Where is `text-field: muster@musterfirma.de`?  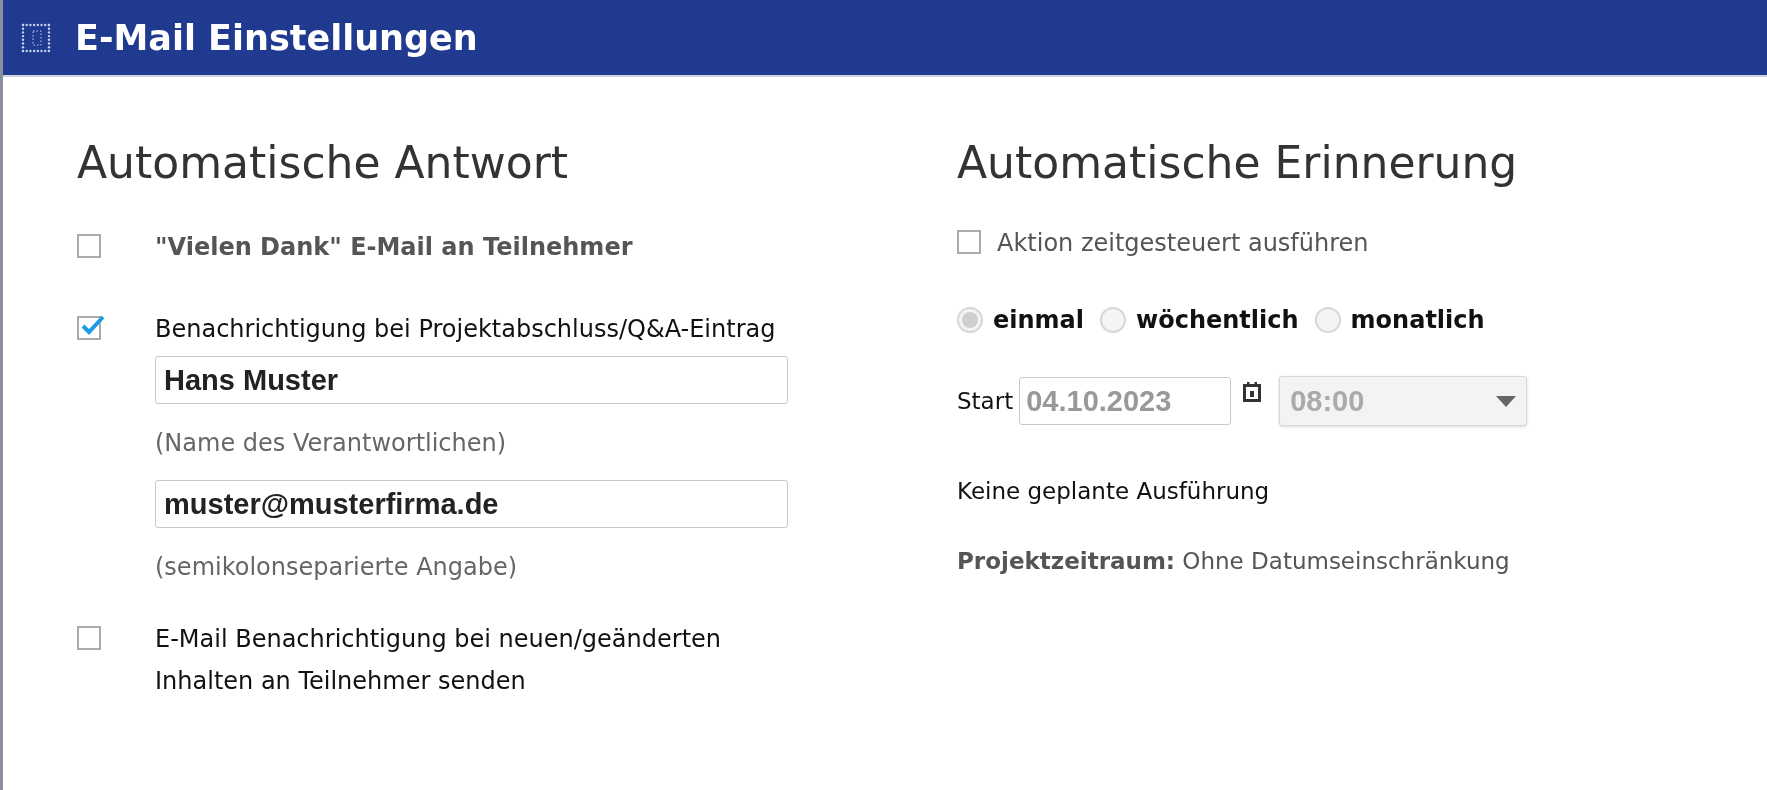
text-field: muster@musterfirma.de is located at coordinates (471, 504).